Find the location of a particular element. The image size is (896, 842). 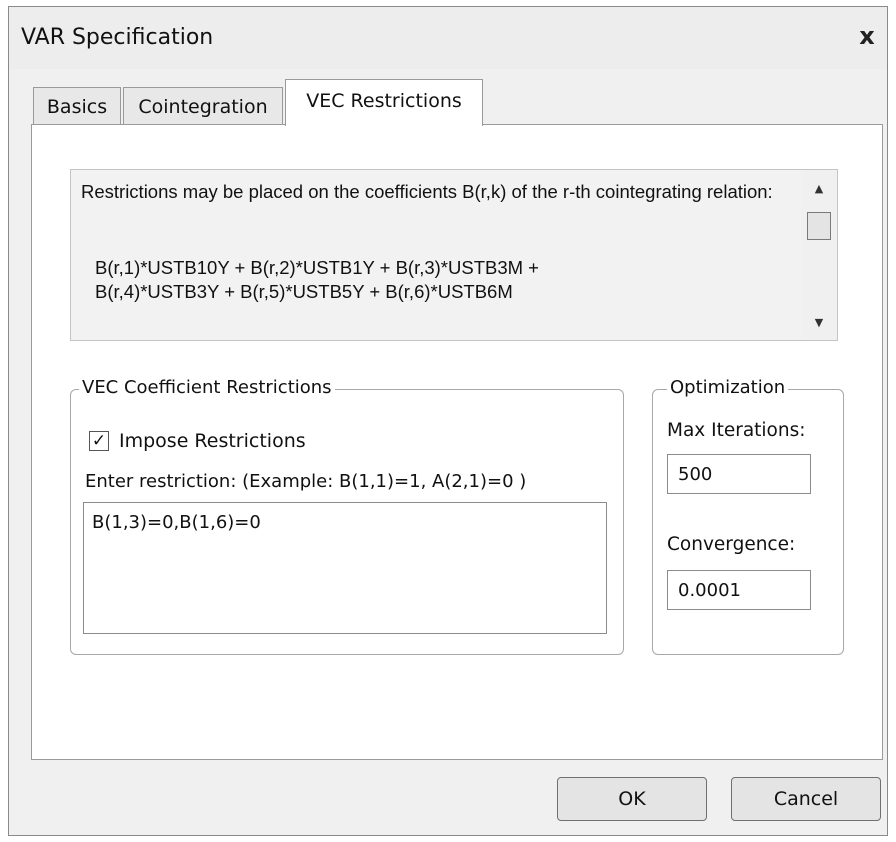

close-icon: x is located at coordinates (867, 36).